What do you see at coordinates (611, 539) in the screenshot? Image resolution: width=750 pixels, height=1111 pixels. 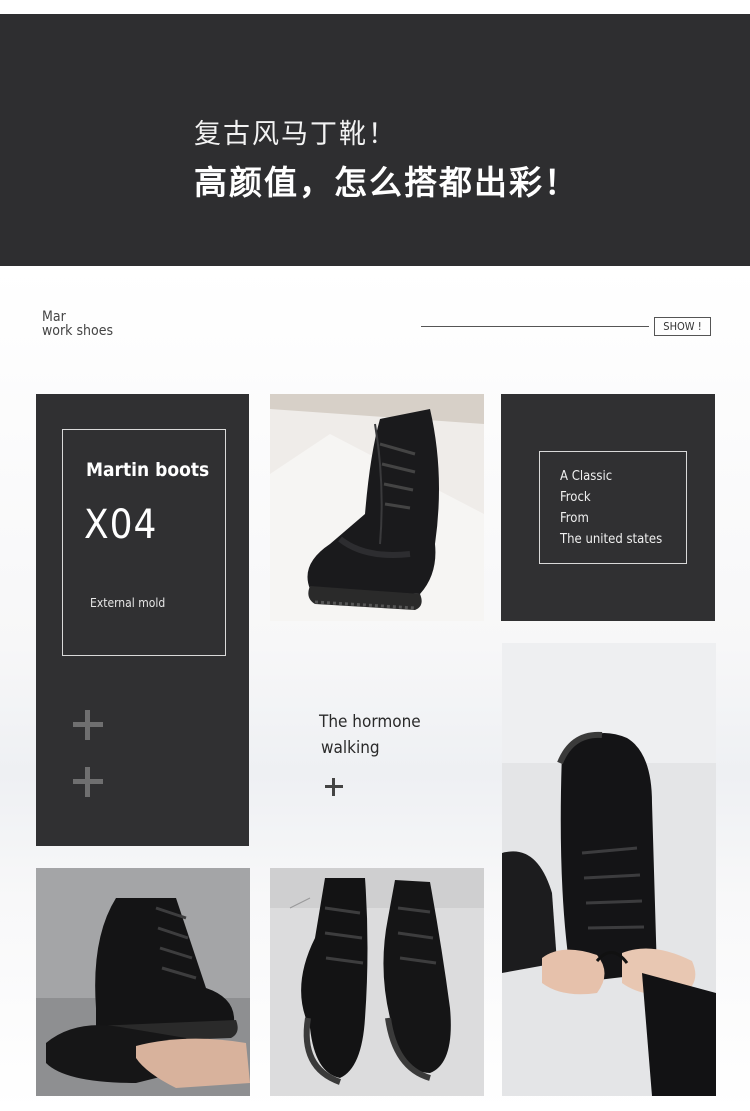 I see `card-line-4: The united states` at bounding box center [611, 539].